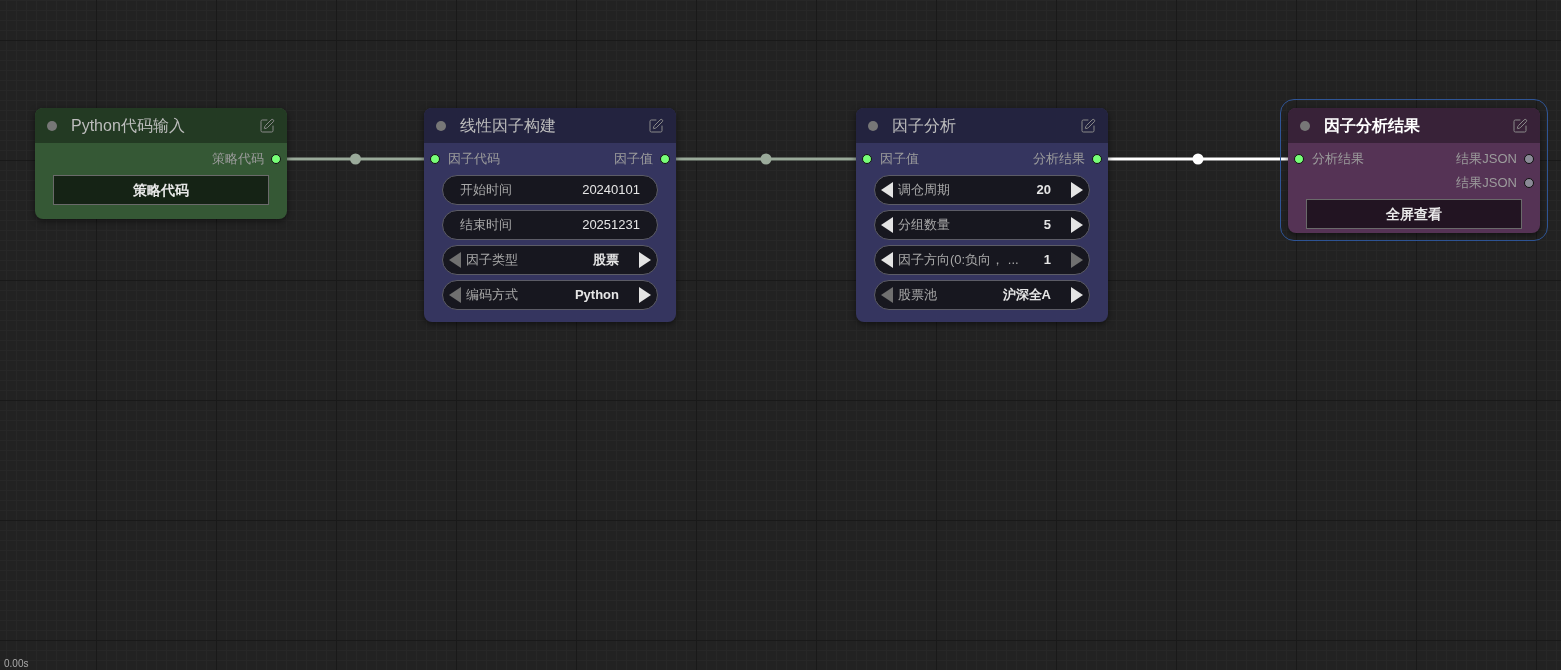 This screenshot has height=670, width=1561. What do you see at coordinates (982, 225) in the screenshot?
I see `stepper-field: 分组数量 5` at bounding box center [982, 225].